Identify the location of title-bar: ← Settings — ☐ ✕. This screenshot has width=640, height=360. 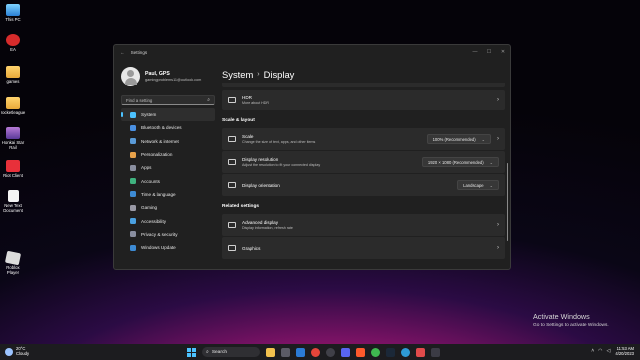
(312, 52).